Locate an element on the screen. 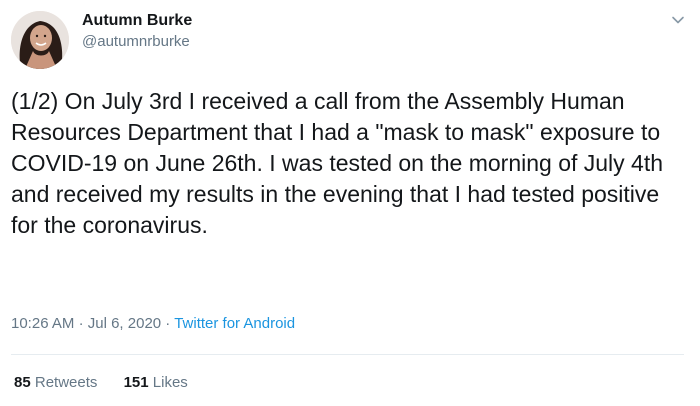  tweet-date: Jul 6, 2020 is located at coordinates (124, 323).